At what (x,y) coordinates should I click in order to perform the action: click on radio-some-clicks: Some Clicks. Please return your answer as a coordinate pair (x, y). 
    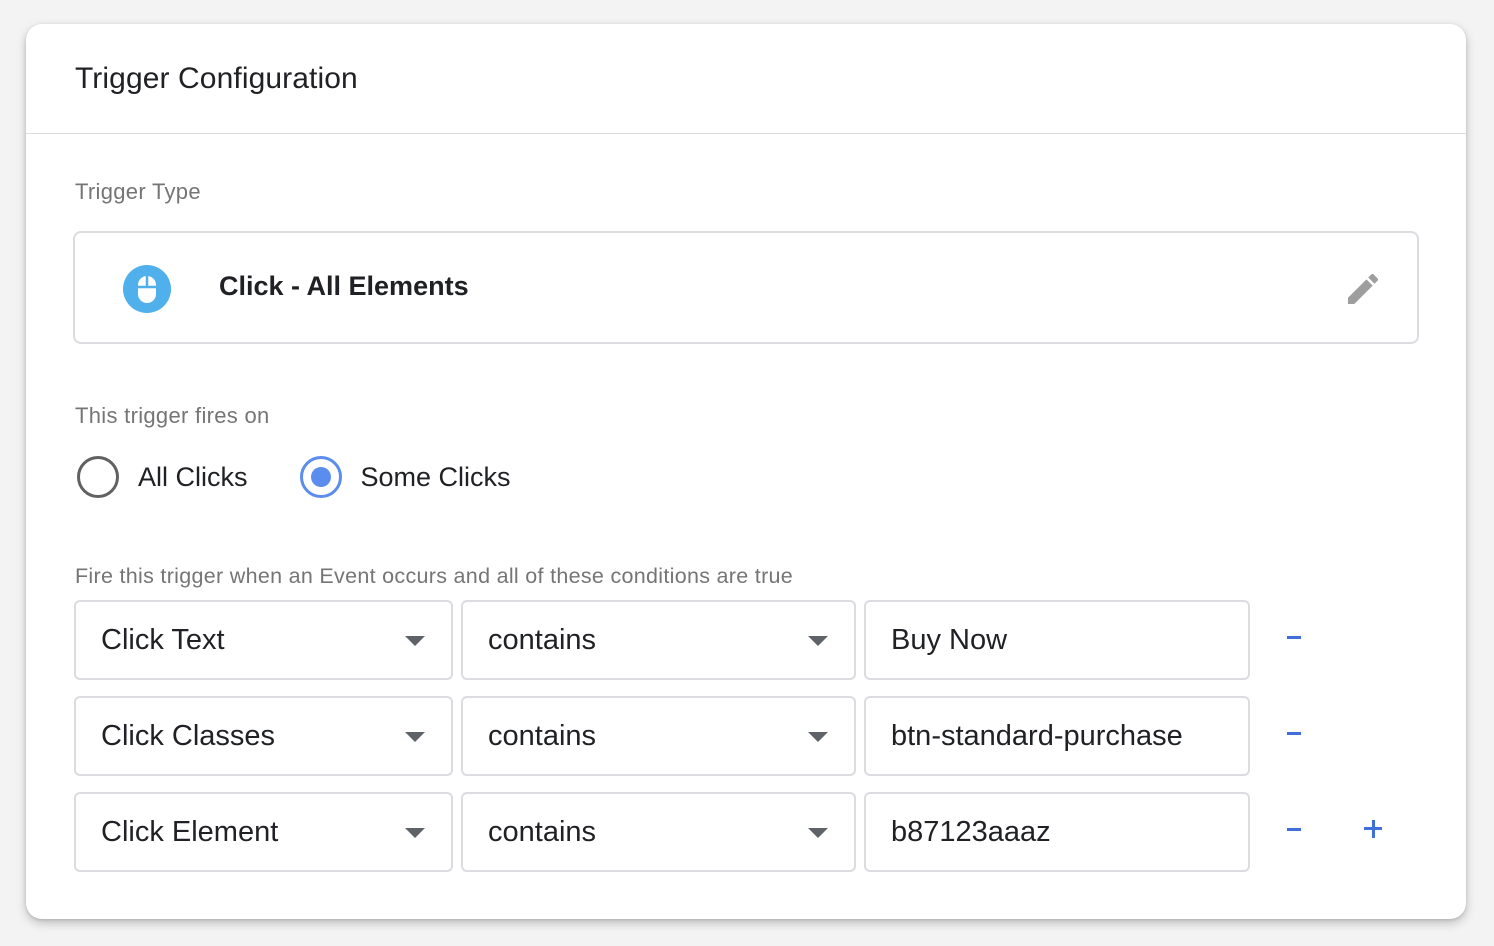
    Looking at the image, I should click on (405, 477).